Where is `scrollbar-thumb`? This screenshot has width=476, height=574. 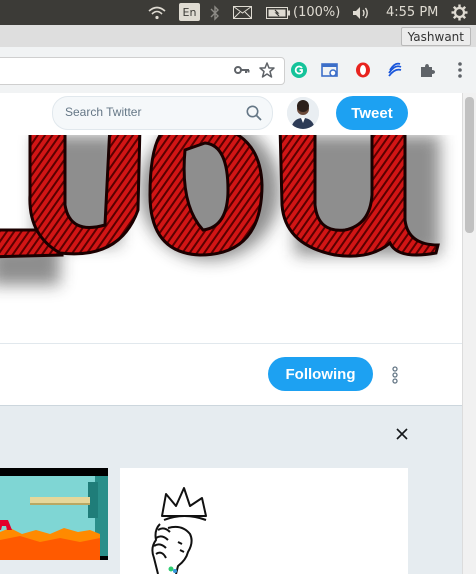
scrollbar-thumb is located at coordinates (469, 165).